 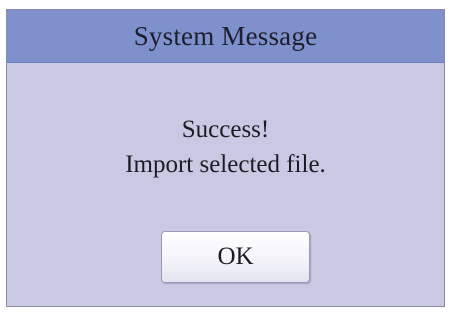 I want to click on message-line-detail: Import selected file., so click(x=225, y=164).